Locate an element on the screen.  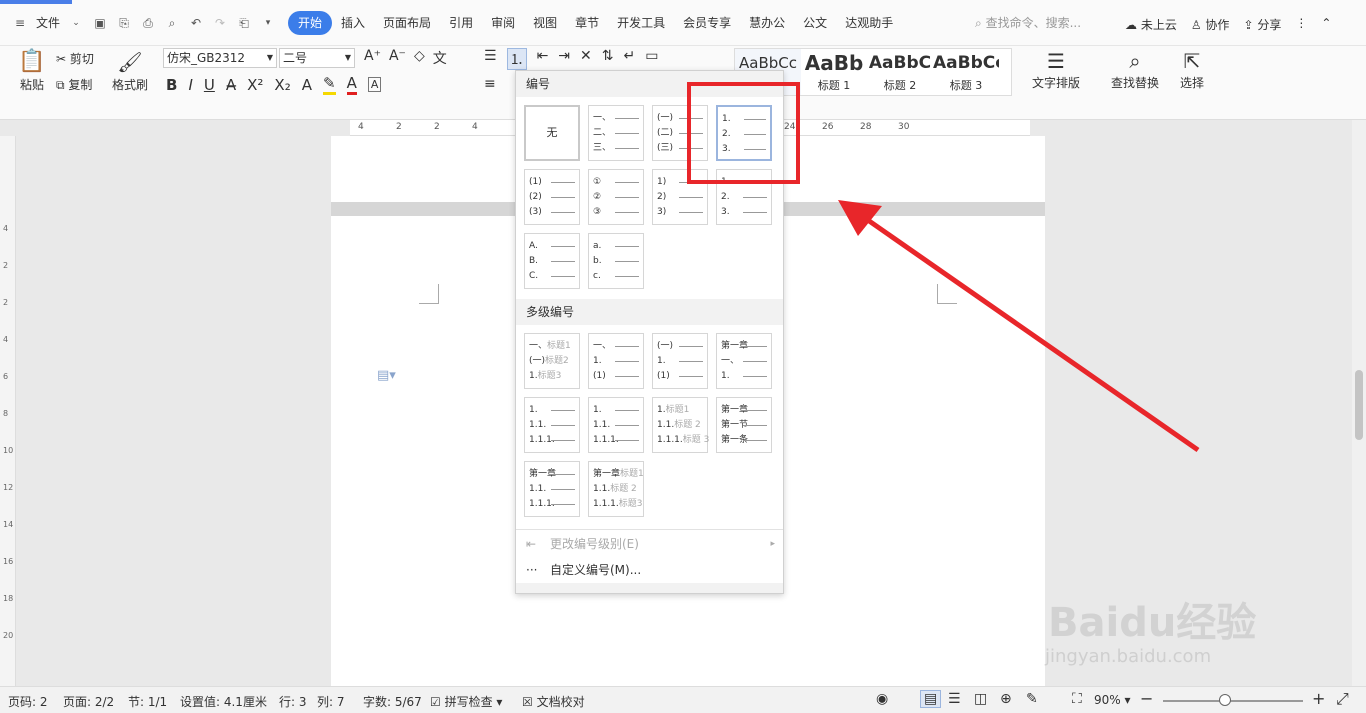
fit-page-icon: ⛶ is located at coordinates (1077, 699).